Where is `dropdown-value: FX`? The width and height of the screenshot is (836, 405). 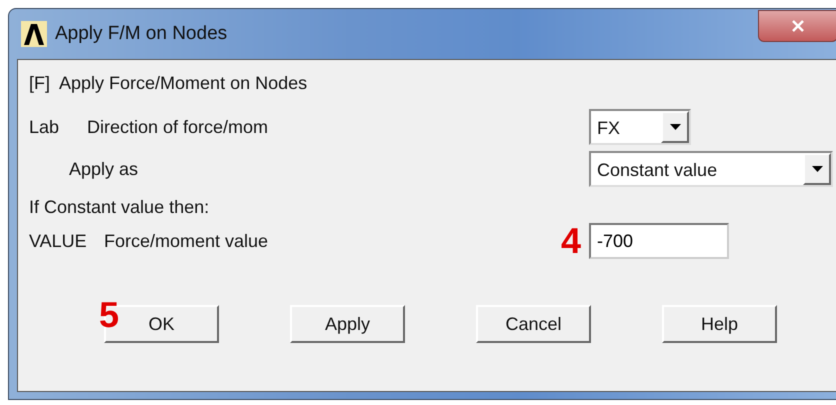
dropdown-value: FX is located at coordinates (609, 128).